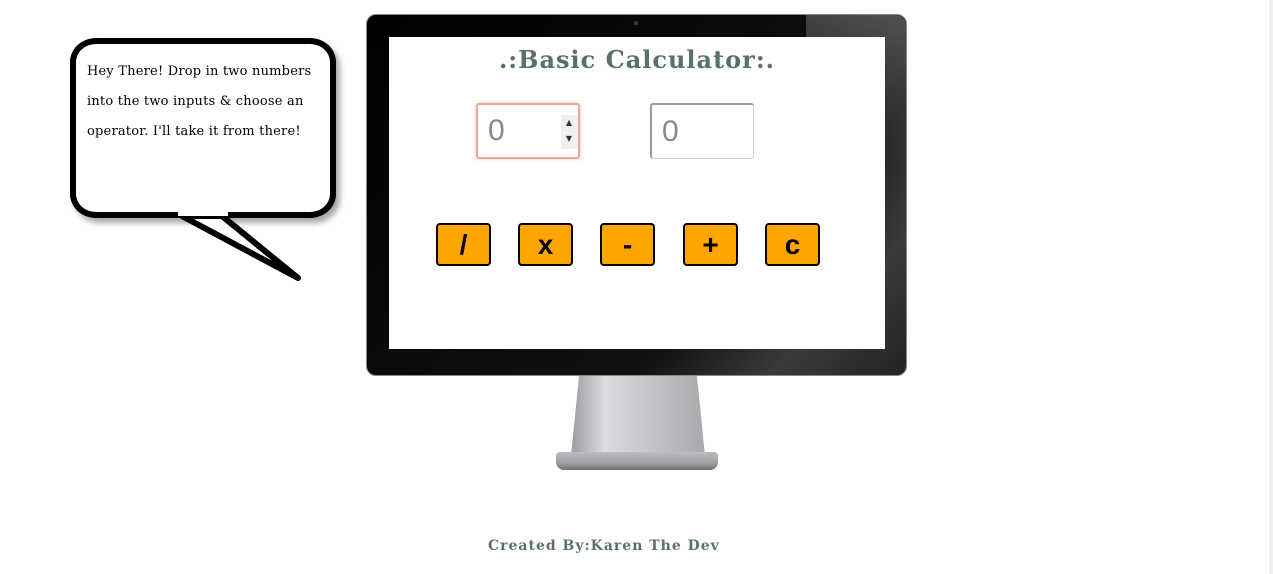 The height and width of the screenshot is (574, 1273). Describe the element at coordinates (1271, 287) in the screenshot. I see `page-scrollbar-edge` at that location.